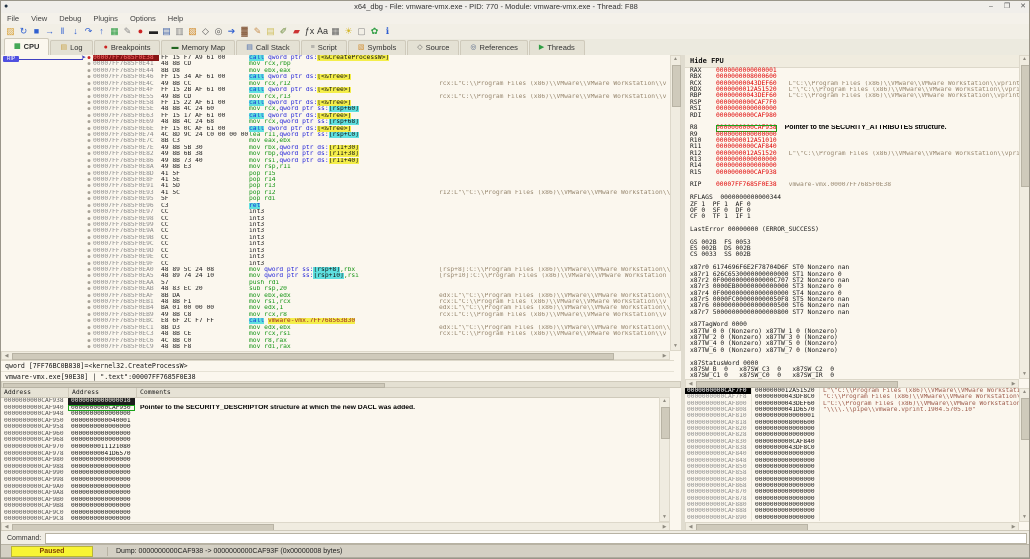  What do you see at coordinates (71, 47) in the screenshot?
I see `tab-log: ▤ Log` at bounding box center [71, 47].